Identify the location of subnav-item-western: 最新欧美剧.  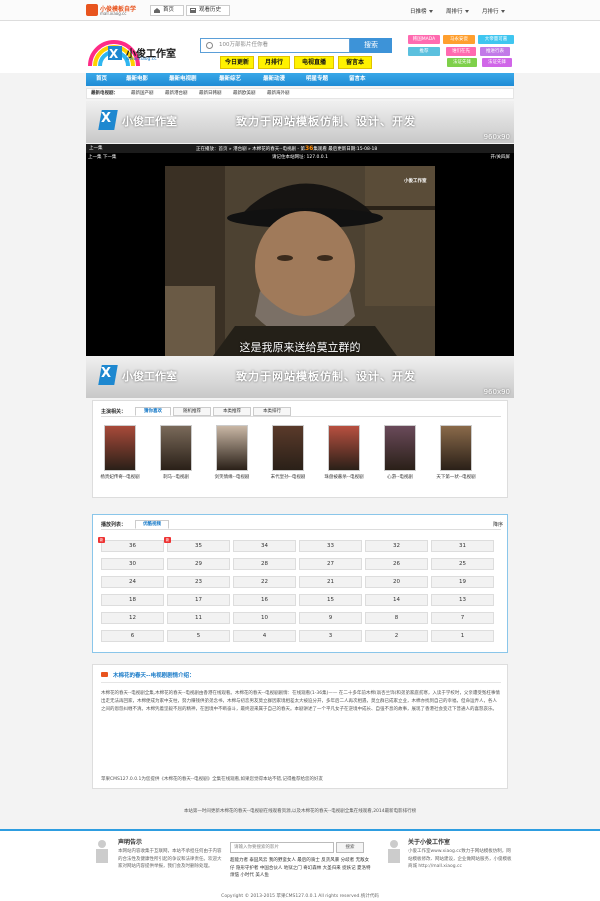
(244, 93).